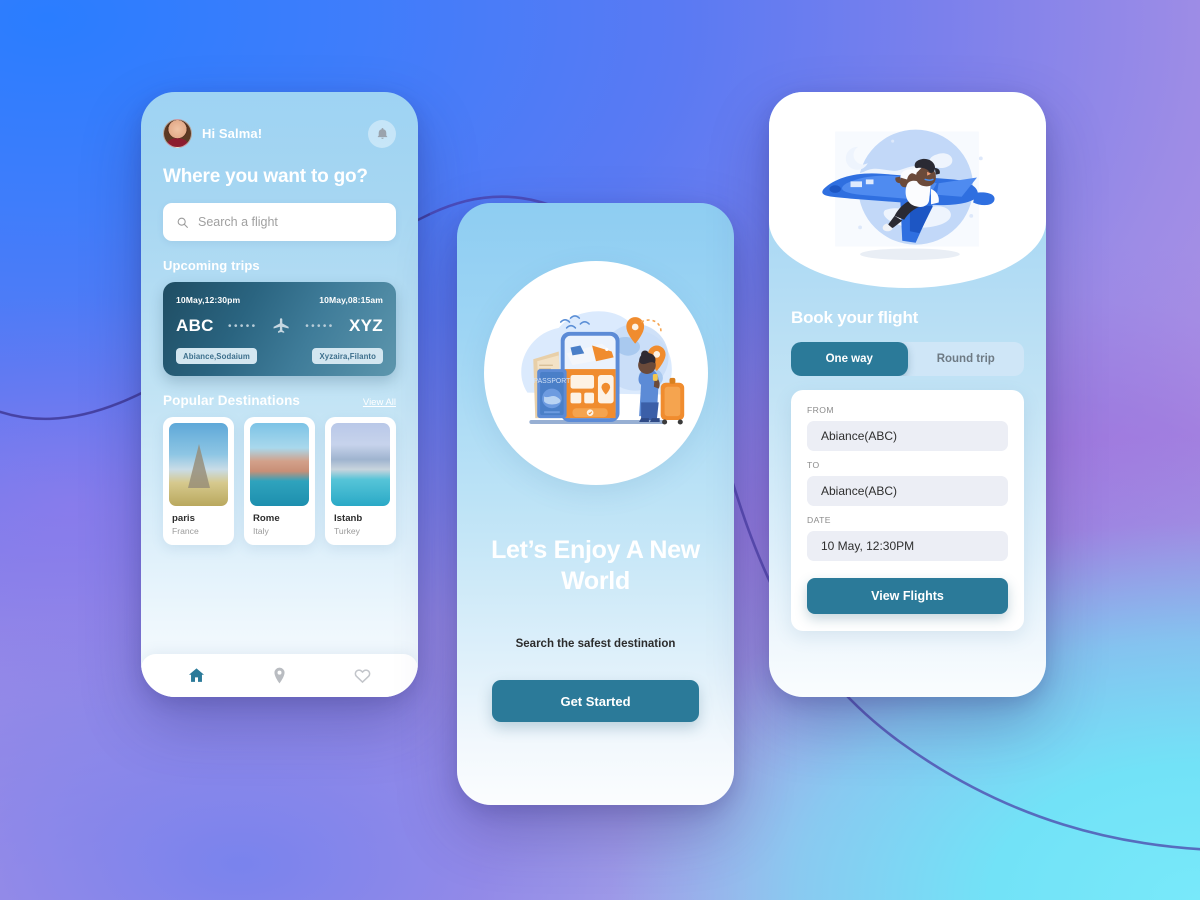  Describe the element at coordinates (320, 326) in the screenshot. I see `trip-dots-right: •••••` at that location.